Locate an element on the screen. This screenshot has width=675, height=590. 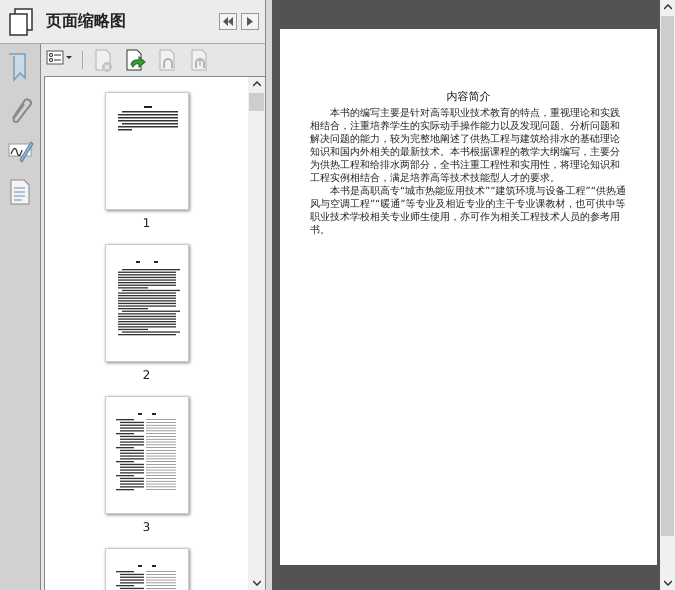
page-number: 3 is located at coordinates (146, 527).